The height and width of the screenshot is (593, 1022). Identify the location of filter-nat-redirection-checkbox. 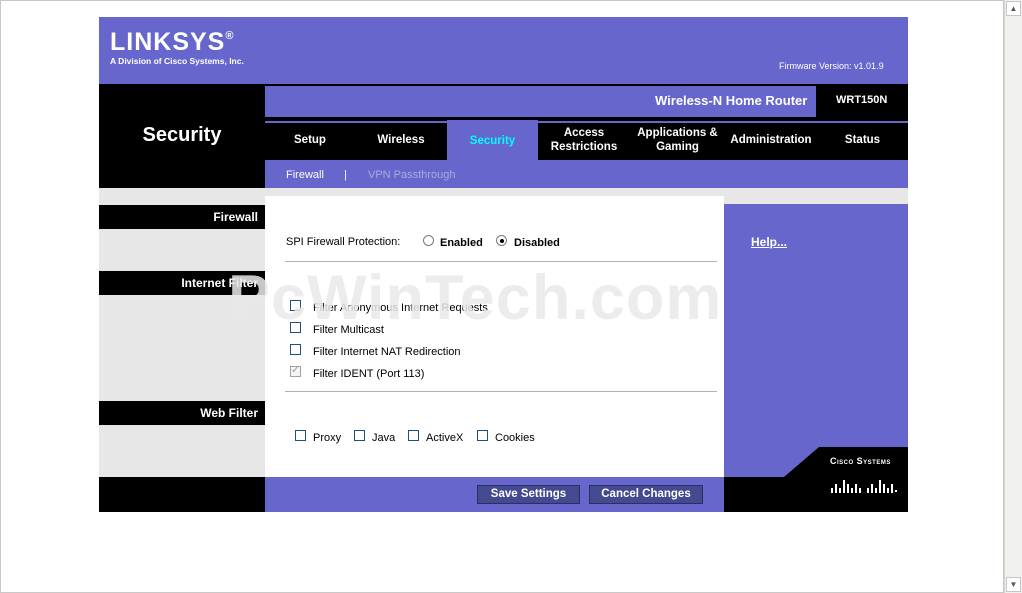
(295, 349).